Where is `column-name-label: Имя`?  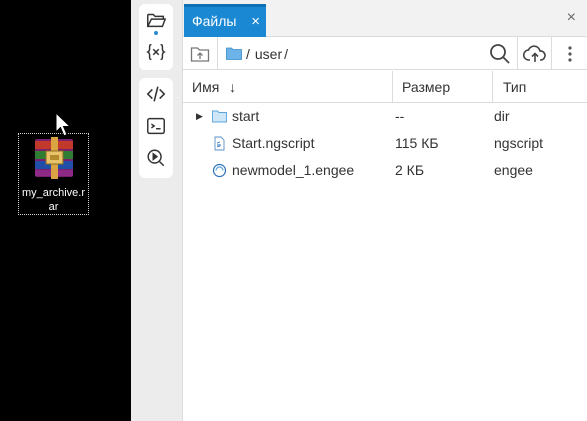
column-name-label: Имя is located at coordinates (206, 87).